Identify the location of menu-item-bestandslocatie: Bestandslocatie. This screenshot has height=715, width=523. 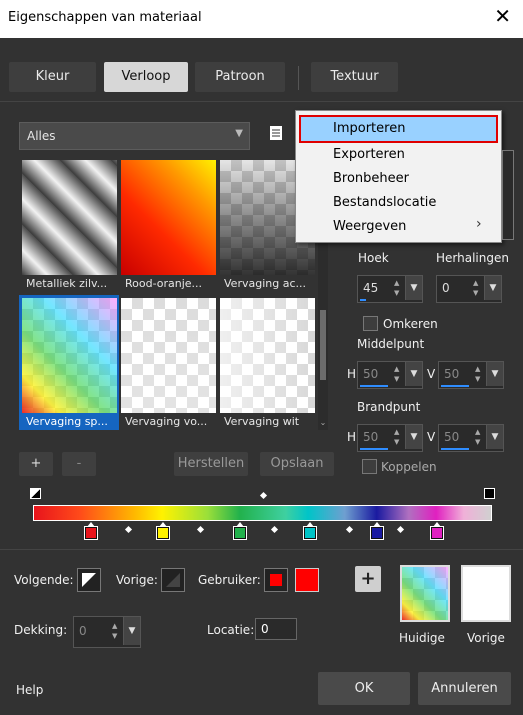
(384, 202).